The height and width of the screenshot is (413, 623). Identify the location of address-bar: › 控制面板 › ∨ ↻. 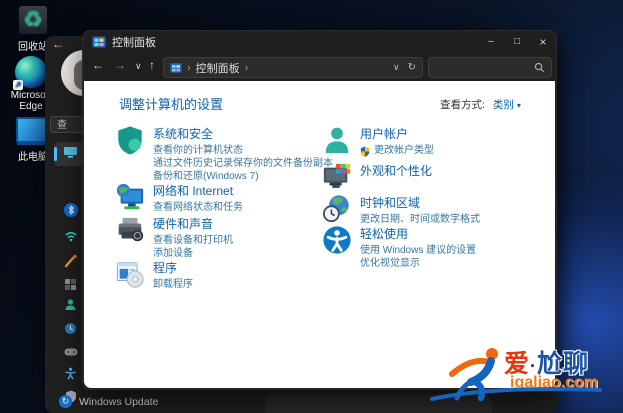
(293, 67).